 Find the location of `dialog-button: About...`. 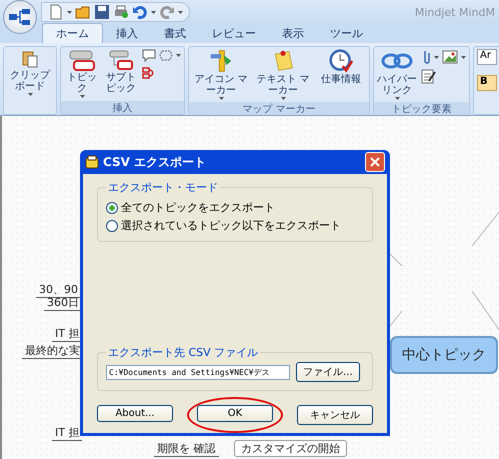

dialog-button: About... is located at coordinates (135, 413).